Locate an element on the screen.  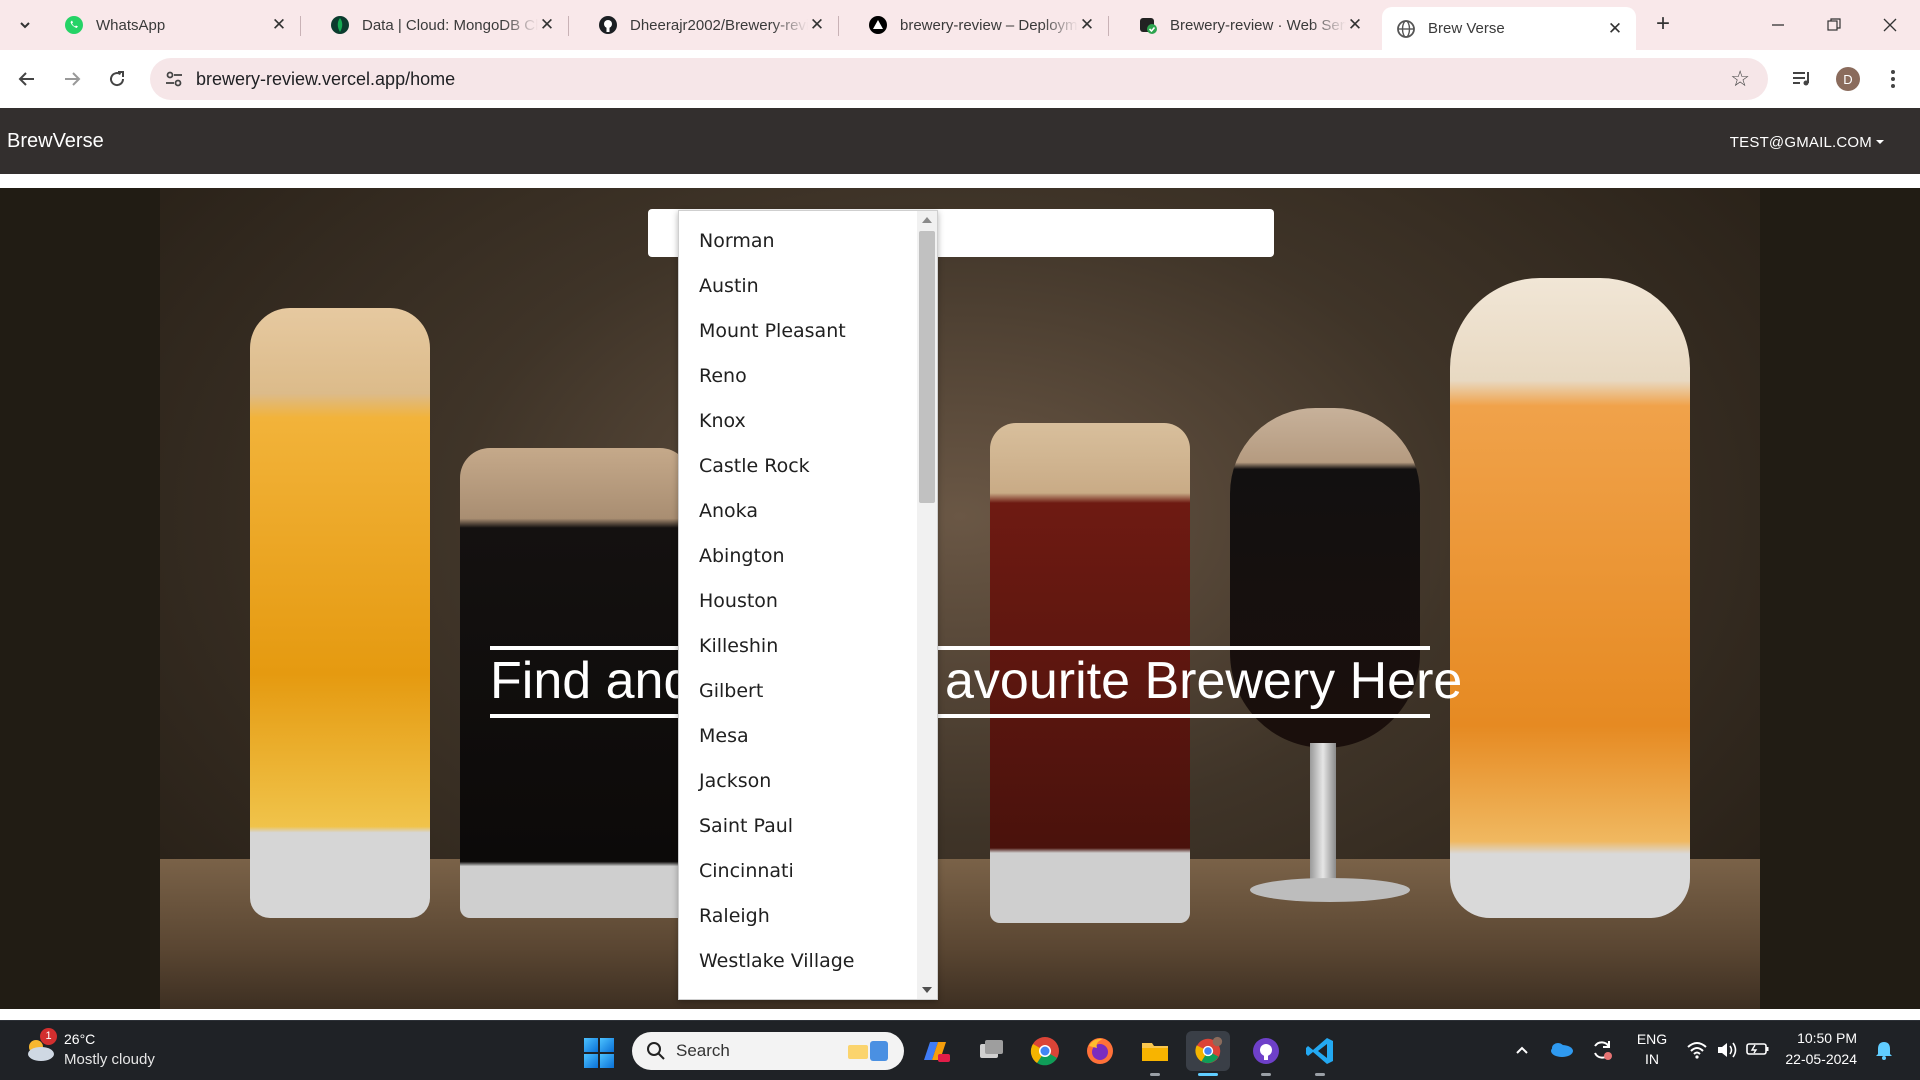
back-button is located at coordinates (27, 79).